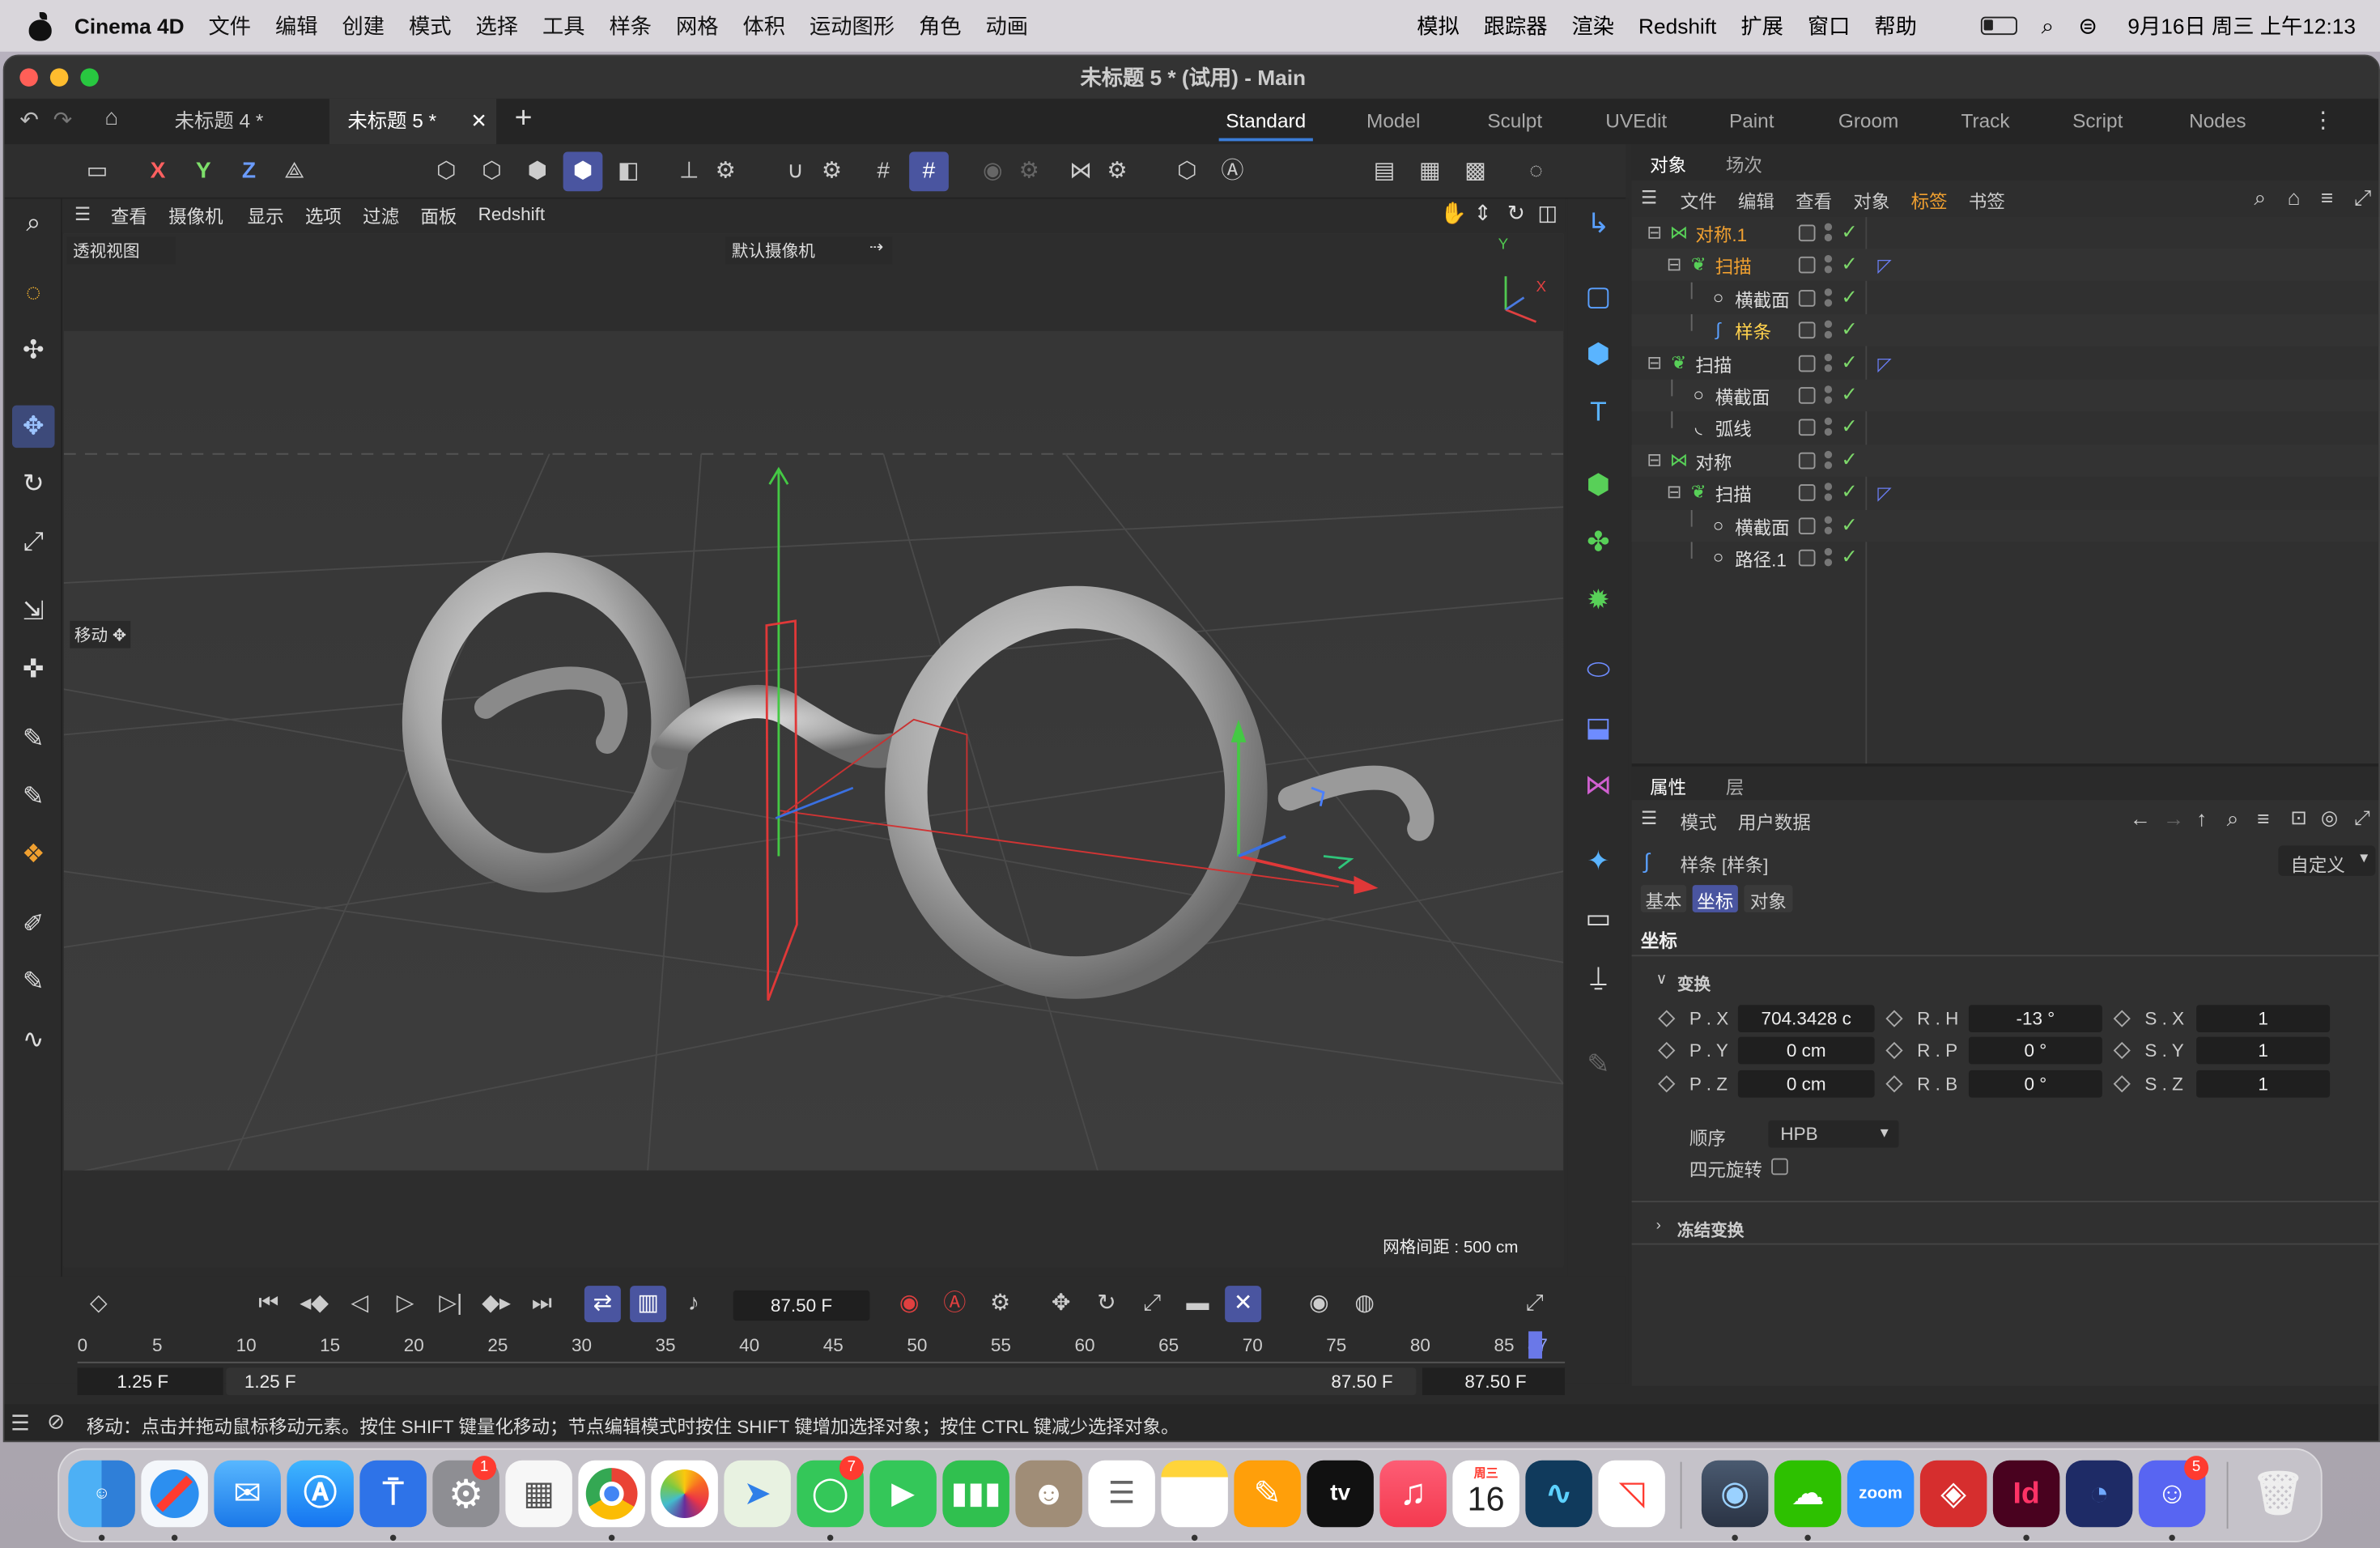 The image size is (2380, 1548). What do you see at coordinates (1548, 214) in the screenshot?
I see `toggle-view-icon: ◫` at bounding box center [1548, 214].